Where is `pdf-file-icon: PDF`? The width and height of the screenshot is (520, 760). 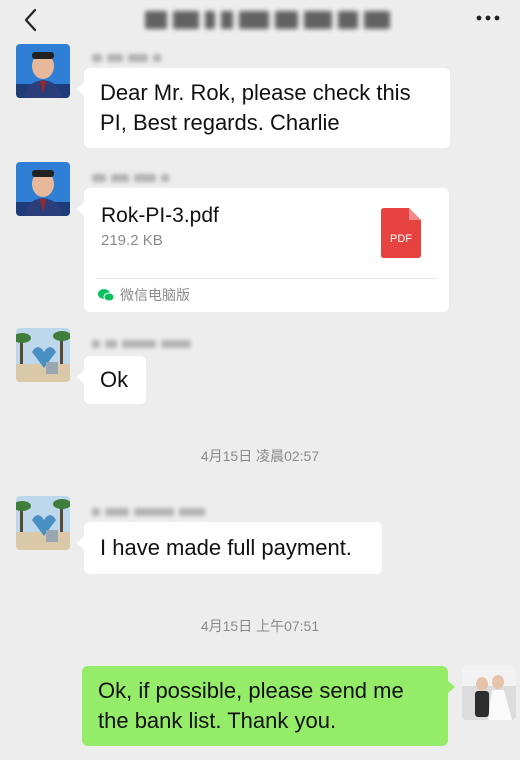 pdf-file-icon: PDF is located at coordinates (401, 233).